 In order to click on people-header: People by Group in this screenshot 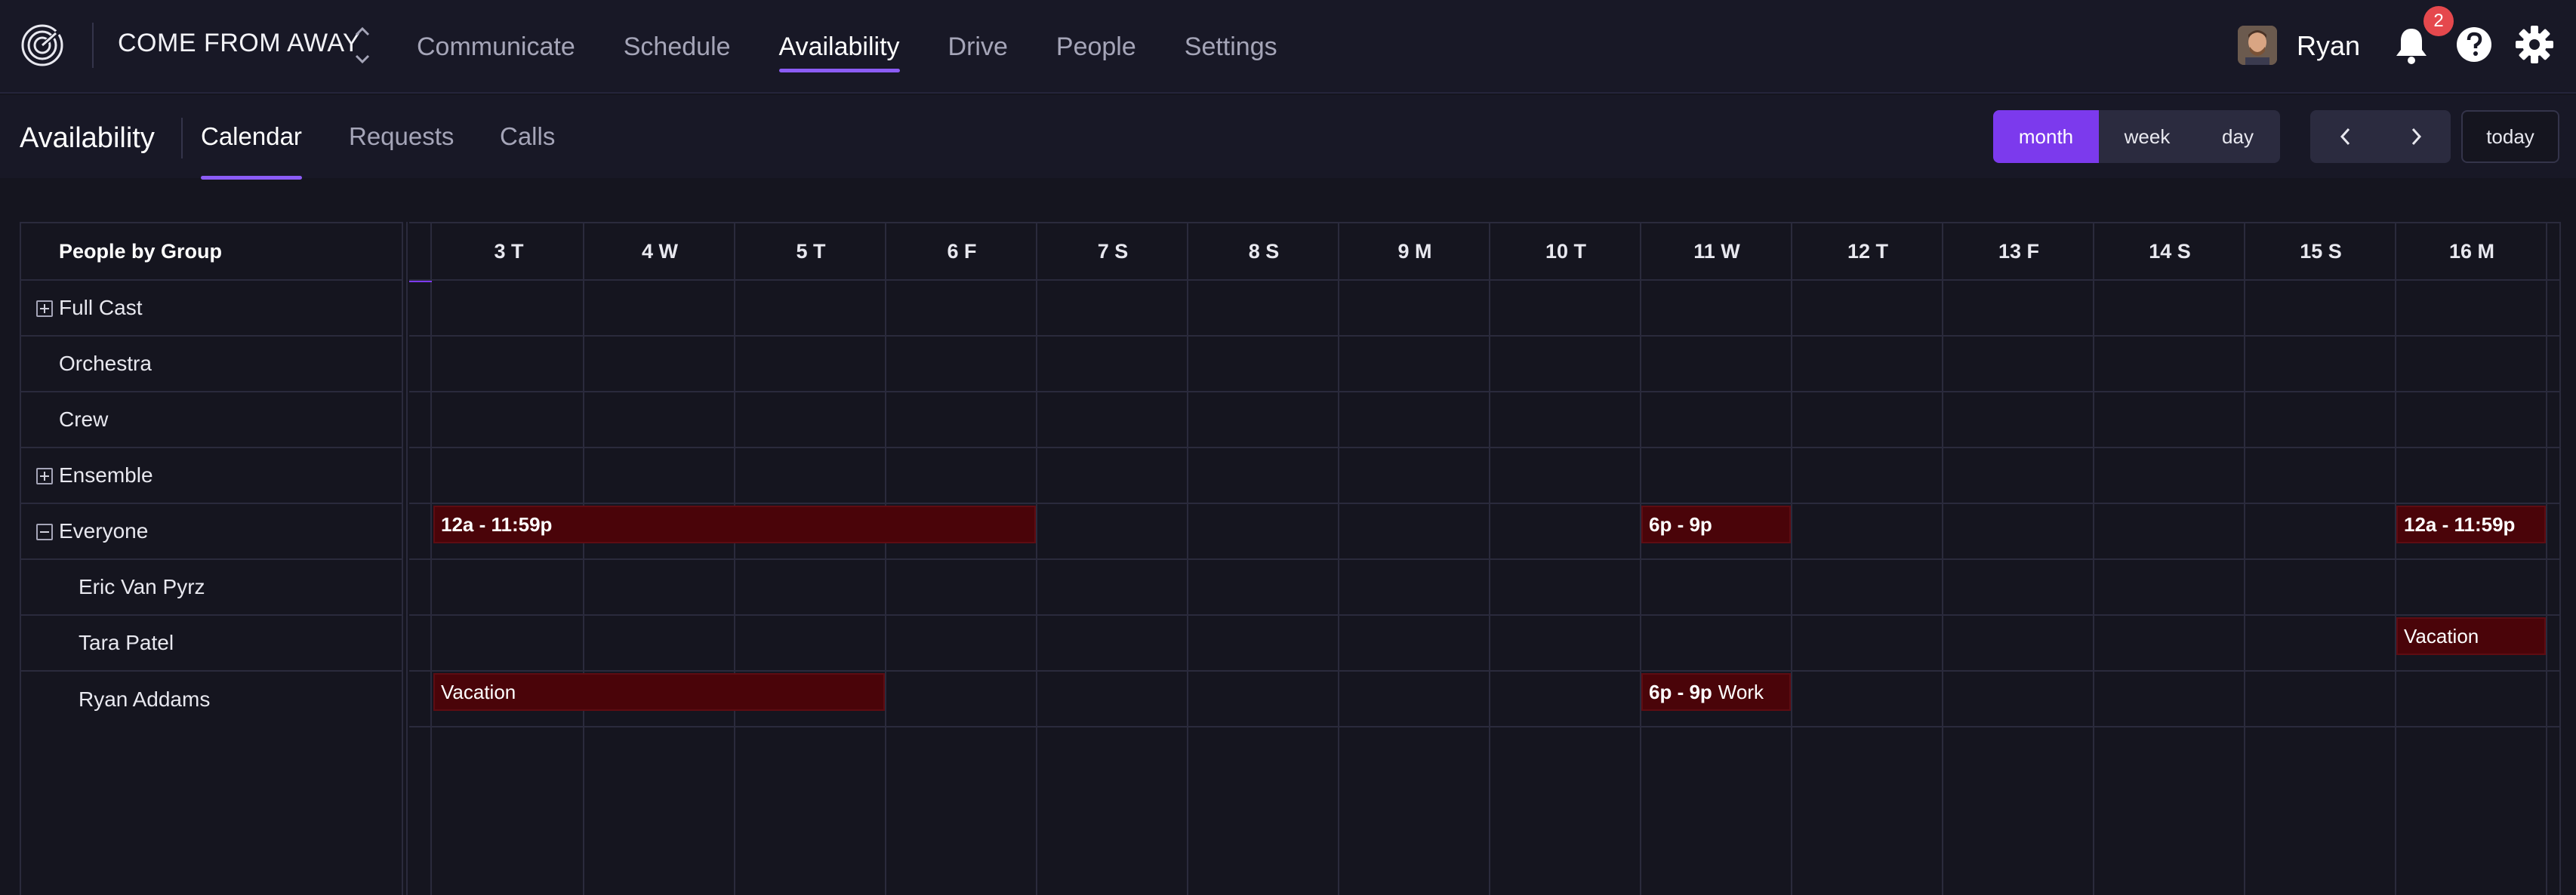, I will do `click(211, 252)`.